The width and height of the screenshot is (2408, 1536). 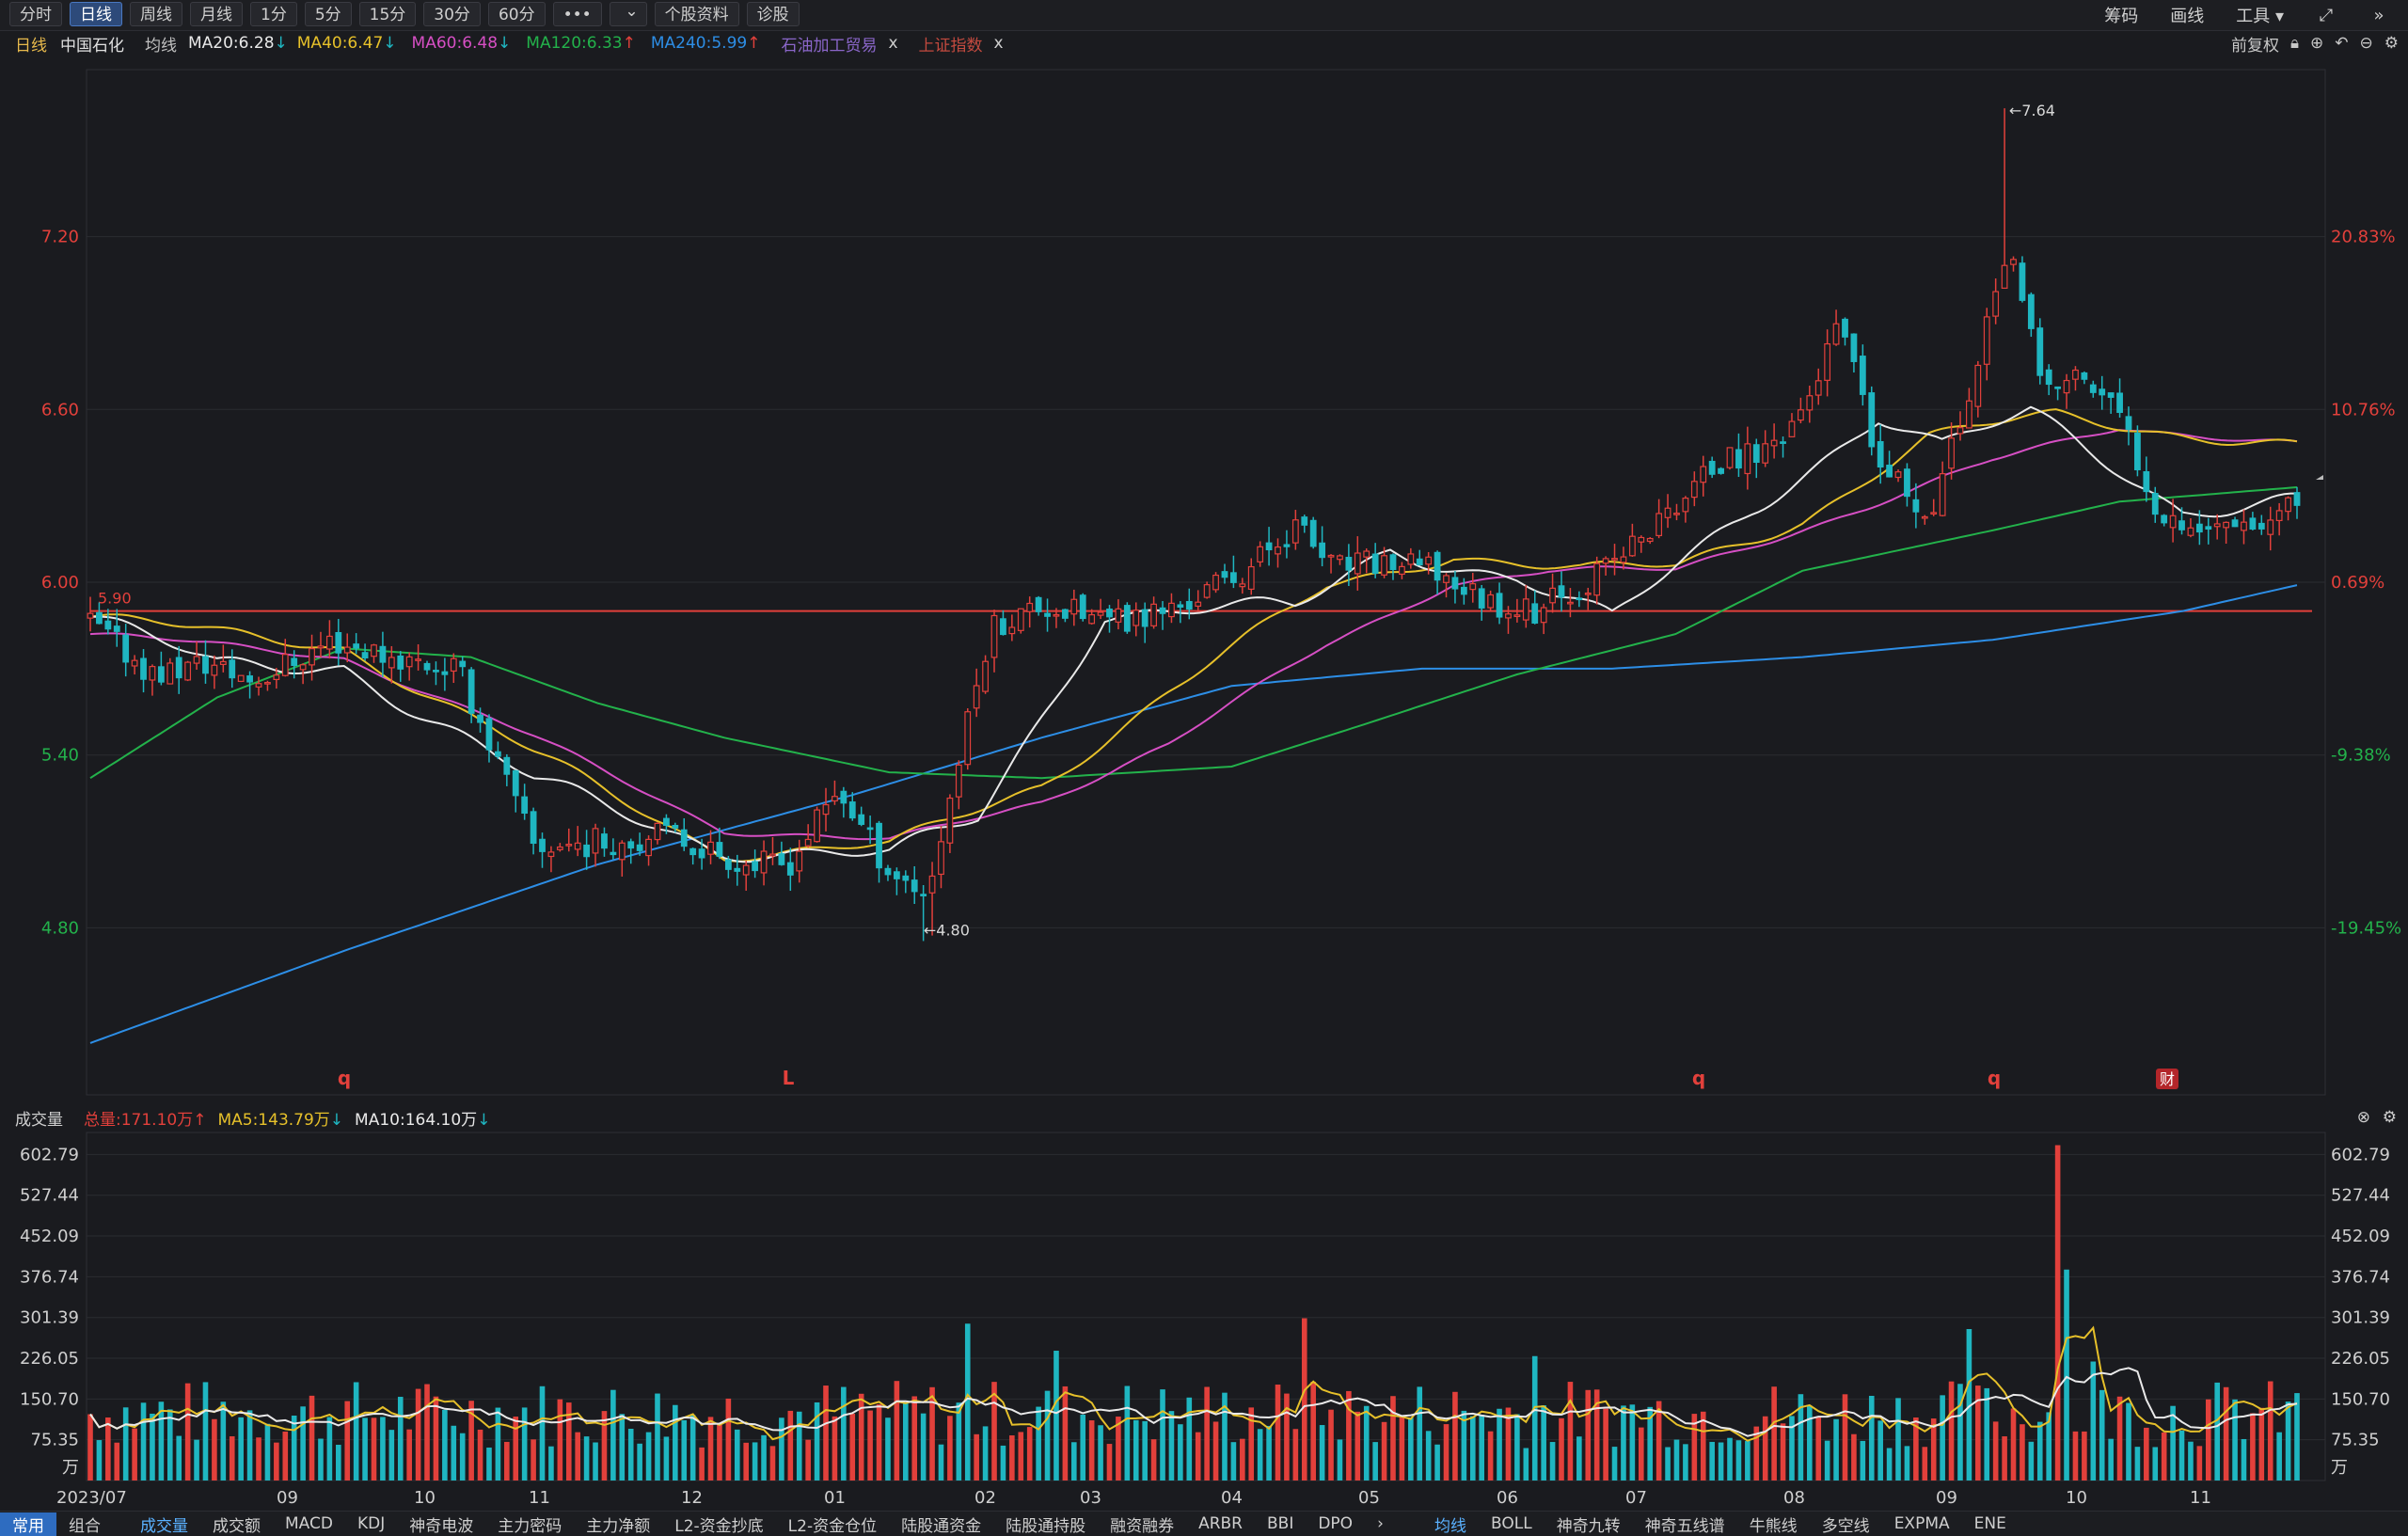 I want to click on indicators-5: 主力密码, so click(x=529, y=1524).